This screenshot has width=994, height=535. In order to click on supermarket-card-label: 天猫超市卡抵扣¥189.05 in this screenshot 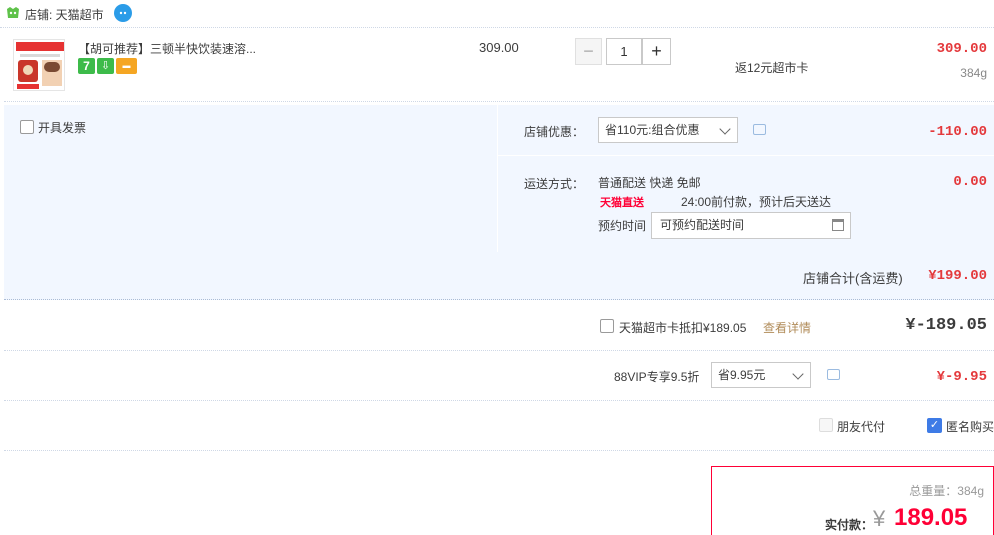, I will do `click(682, 327)`.